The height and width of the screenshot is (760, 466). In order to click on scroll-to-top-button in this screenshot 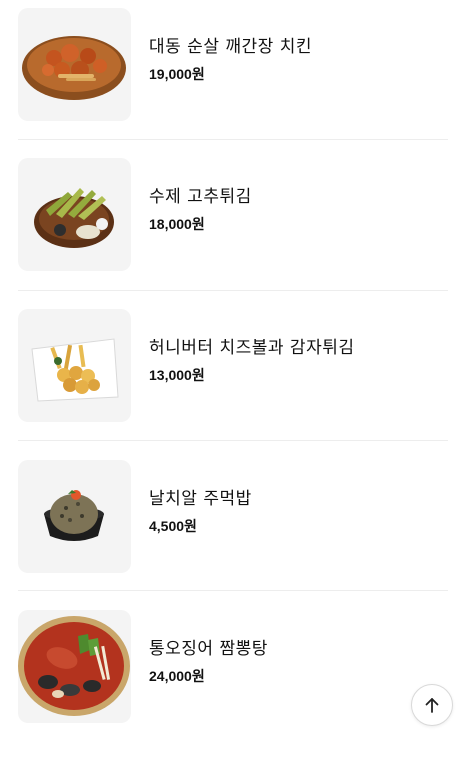, I will do `click(432, 705)`.